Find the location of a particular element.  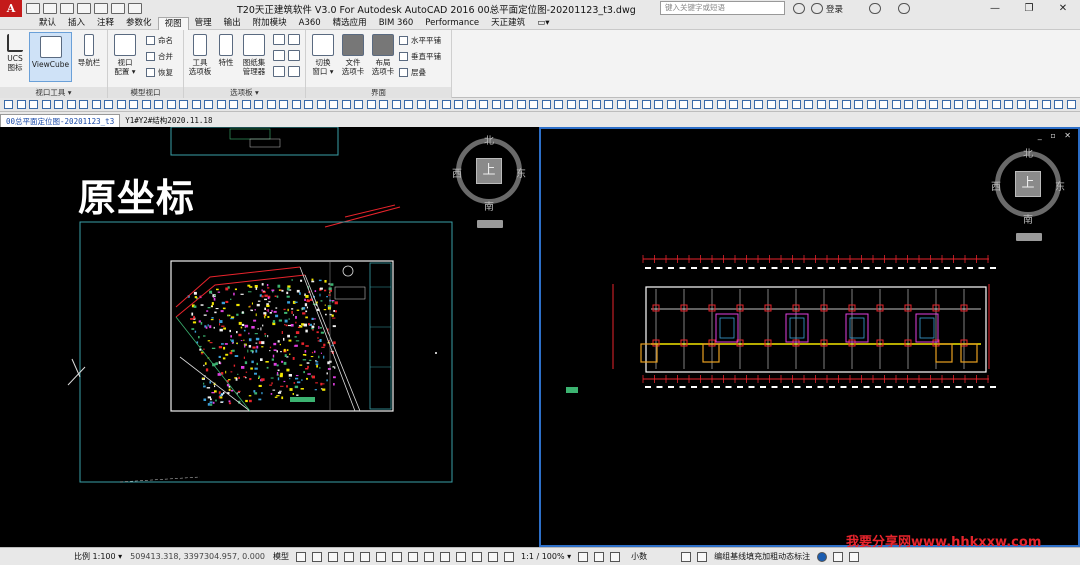

ucs-icon-button: UCS 图标 is located at coordinates (15, 58).